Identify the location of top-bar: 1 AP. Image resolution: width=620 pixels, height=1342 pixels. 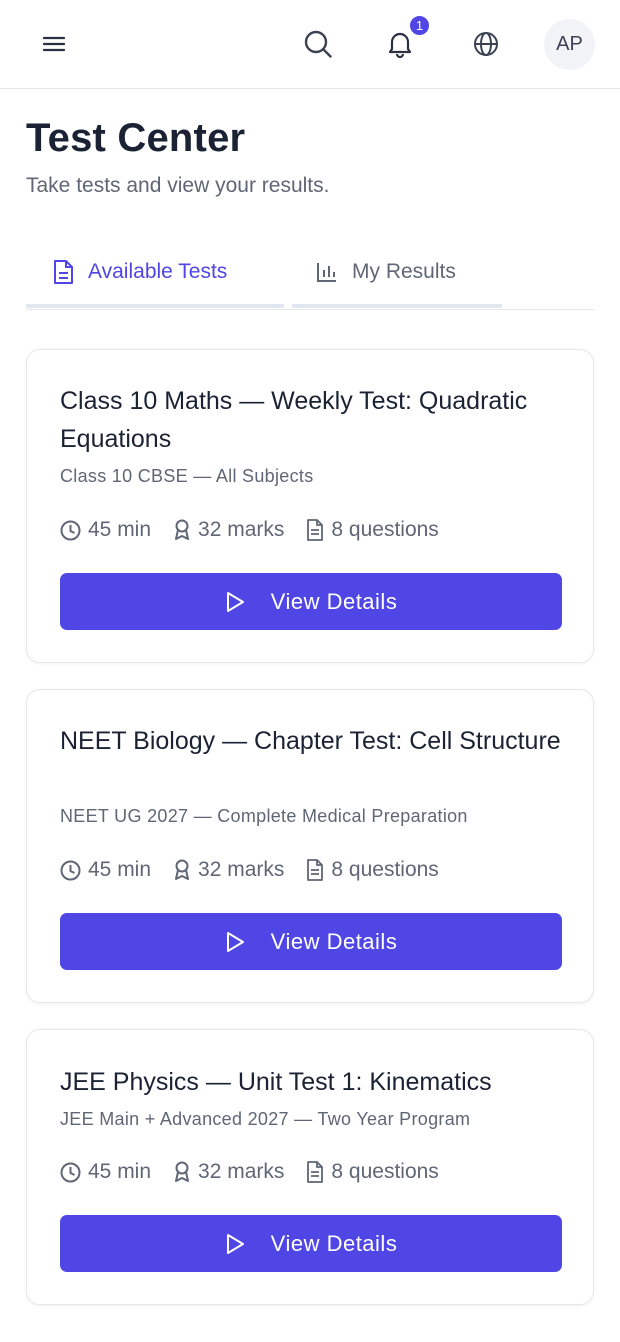
(310, 44).